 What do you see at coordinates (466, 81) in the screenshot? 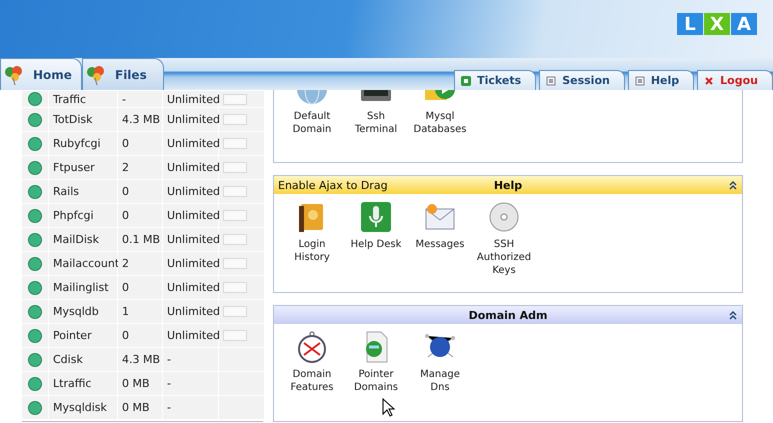
I see `ticket-icon` at bounding box center [466, 81].